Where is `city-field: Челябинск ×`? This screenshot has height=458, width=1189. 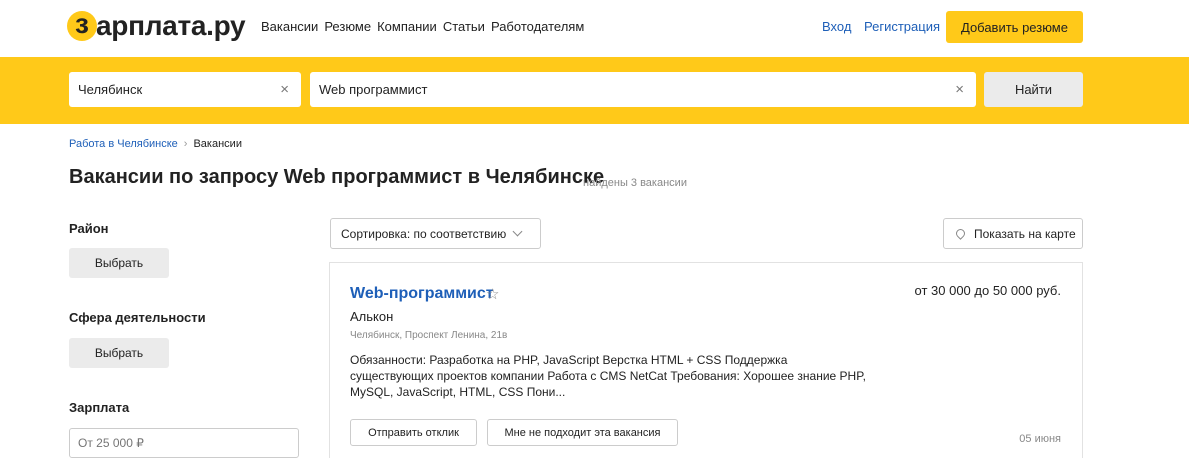 city-field: Челябинск × is located at coordinates (185, 89).